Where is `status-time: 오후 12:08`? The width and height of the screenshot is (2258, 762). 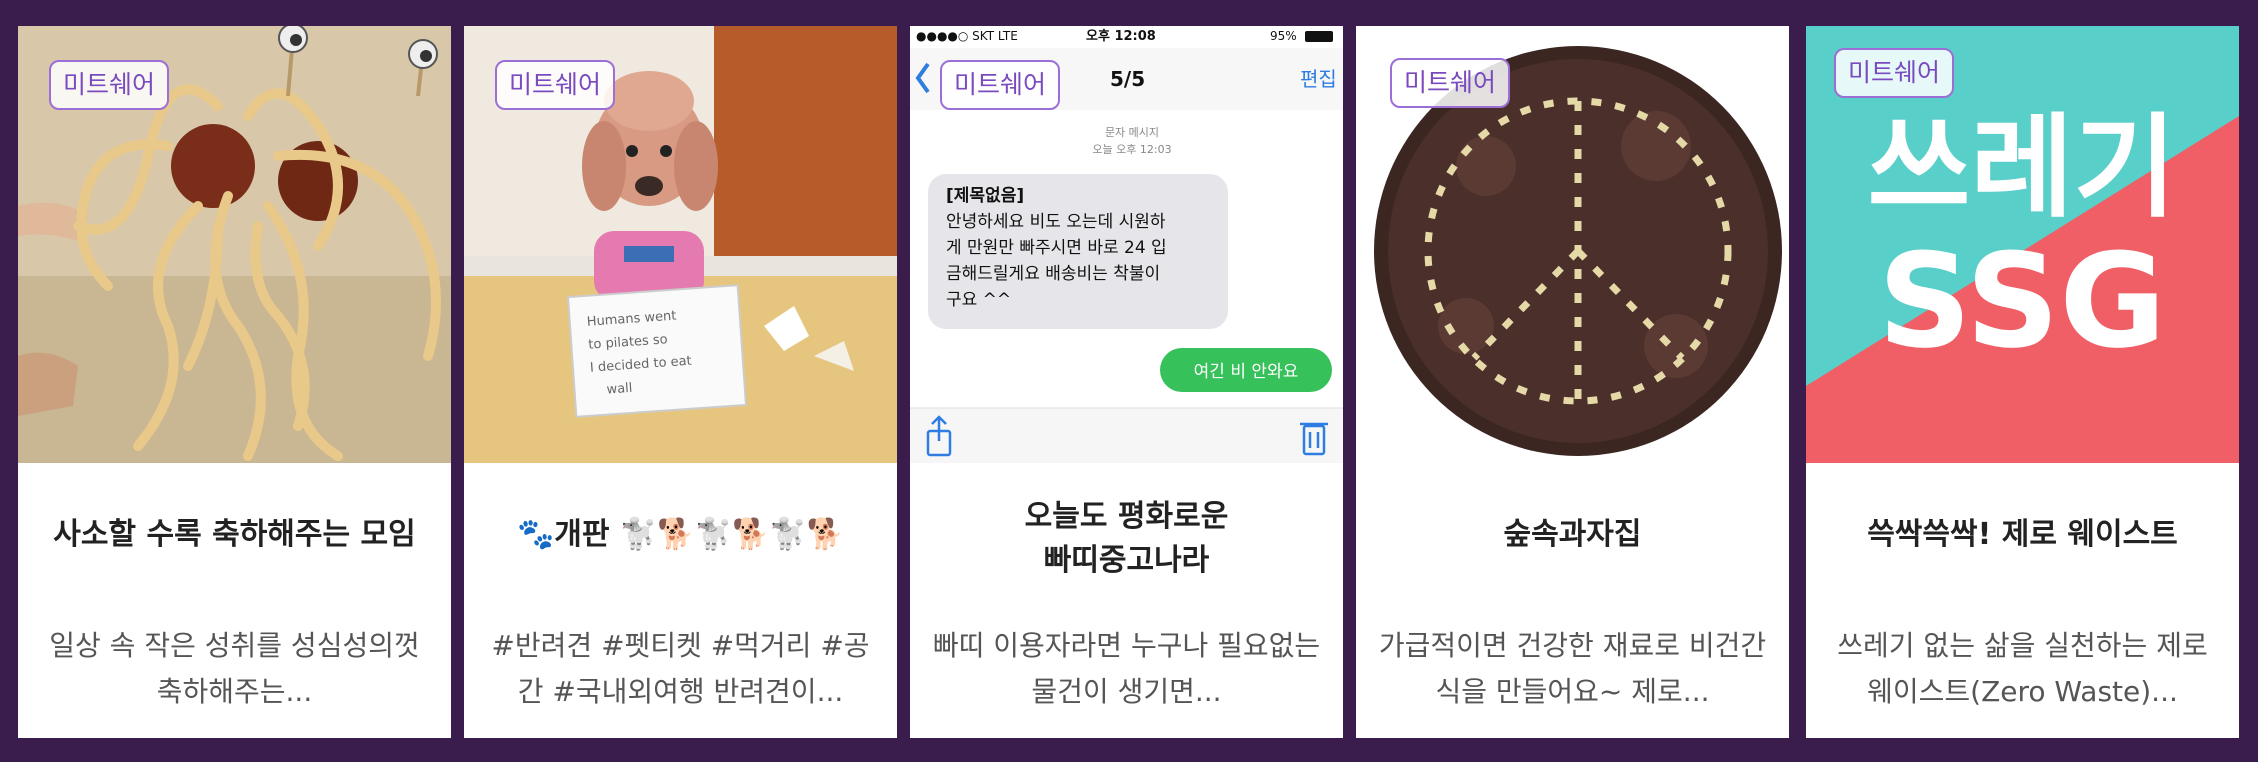 status-time: 오후 12:08 is located at coordinates (1121, 36).